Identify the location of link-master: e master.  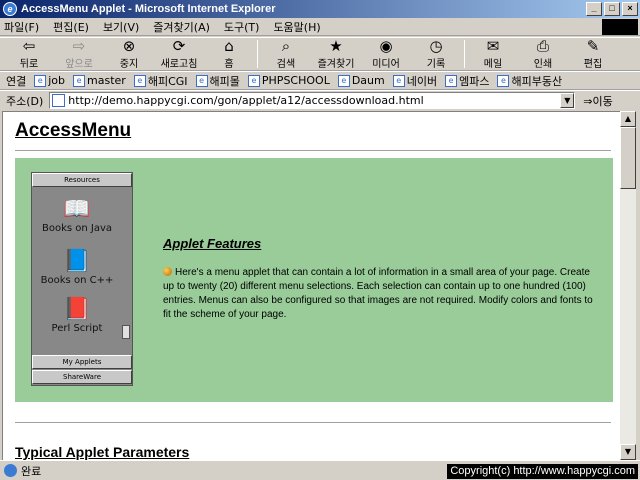
(99, 80).